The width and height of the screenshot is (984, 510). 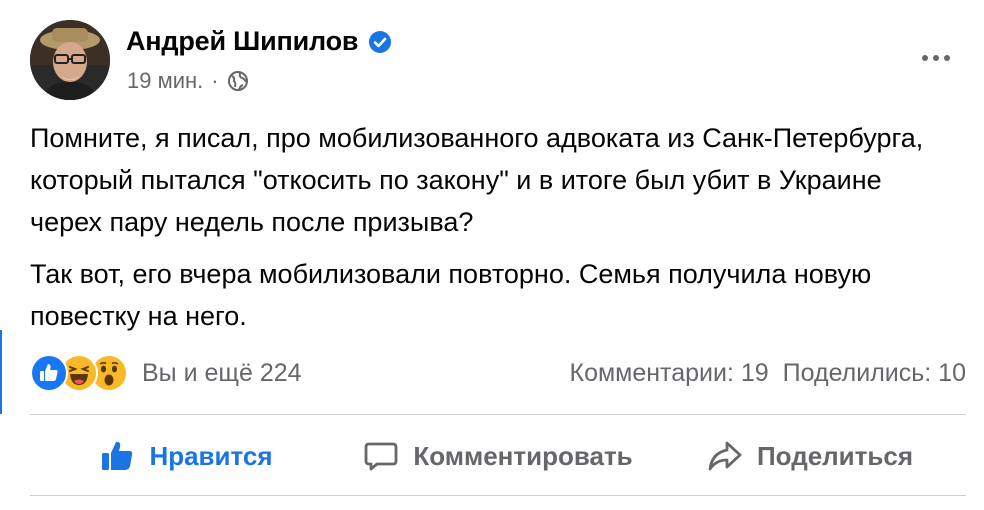 I want to click on author-name: Андрей Шипилов, so click(x=242, y=41).